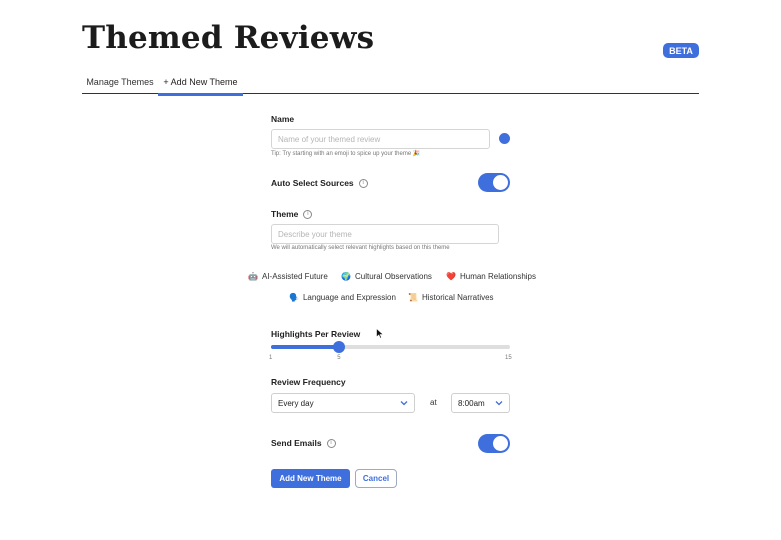 The image size is (781, 540). What do you see at coordinates (380, 139) in the screenshot?
I see `name-input` at bounding box center [380, 139].